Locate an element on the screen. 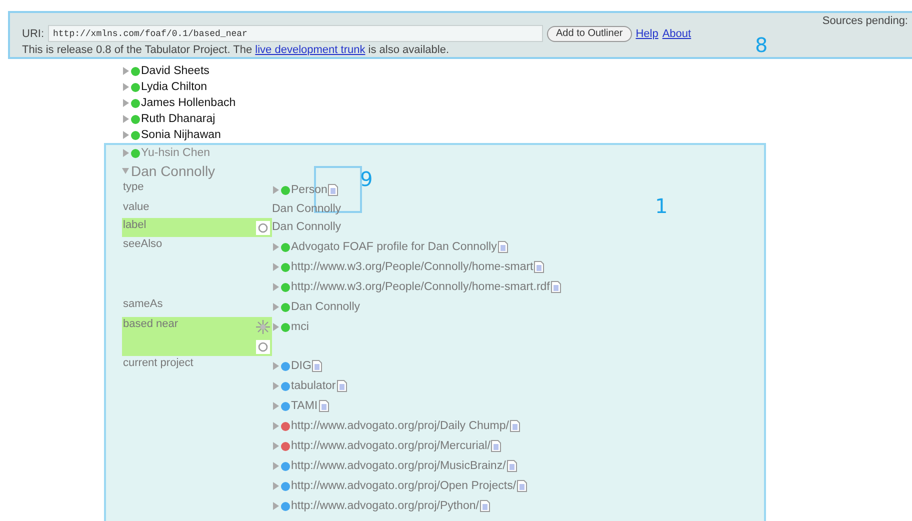 The width and height of the screenshot is (912, 521). person-name: James Hollenbach is located at coordinates (188, 103).